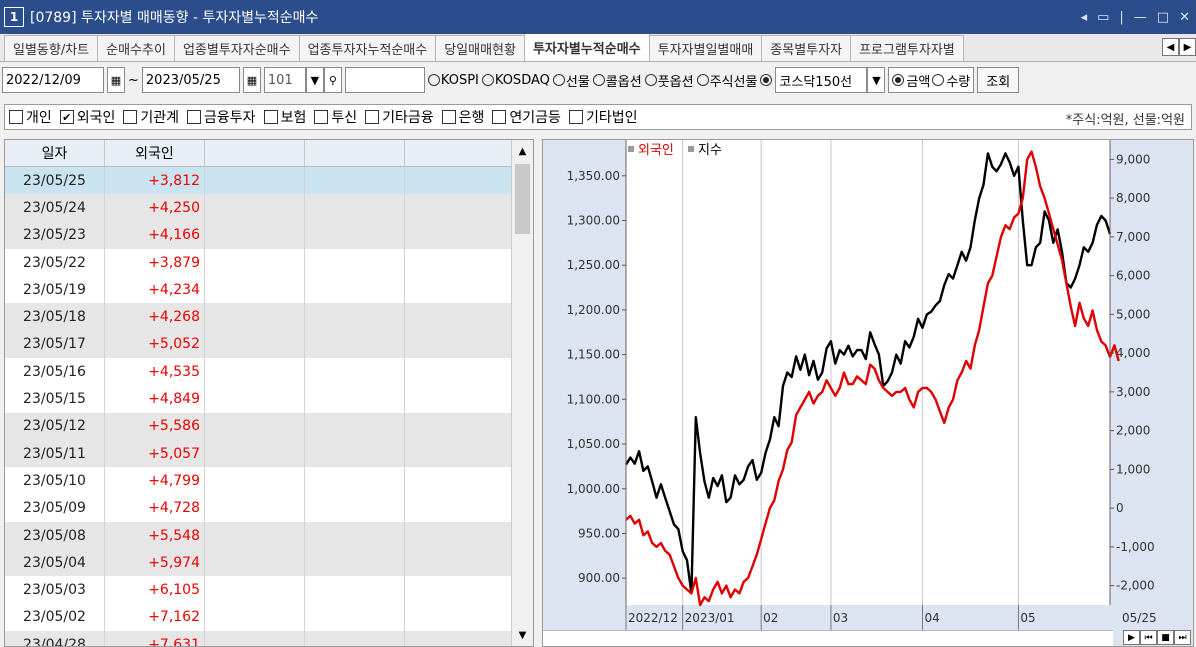  Describe the element at coordinates (1120, 508) in the screenshot. I see `right-axis-tick-label: 0` at that location.